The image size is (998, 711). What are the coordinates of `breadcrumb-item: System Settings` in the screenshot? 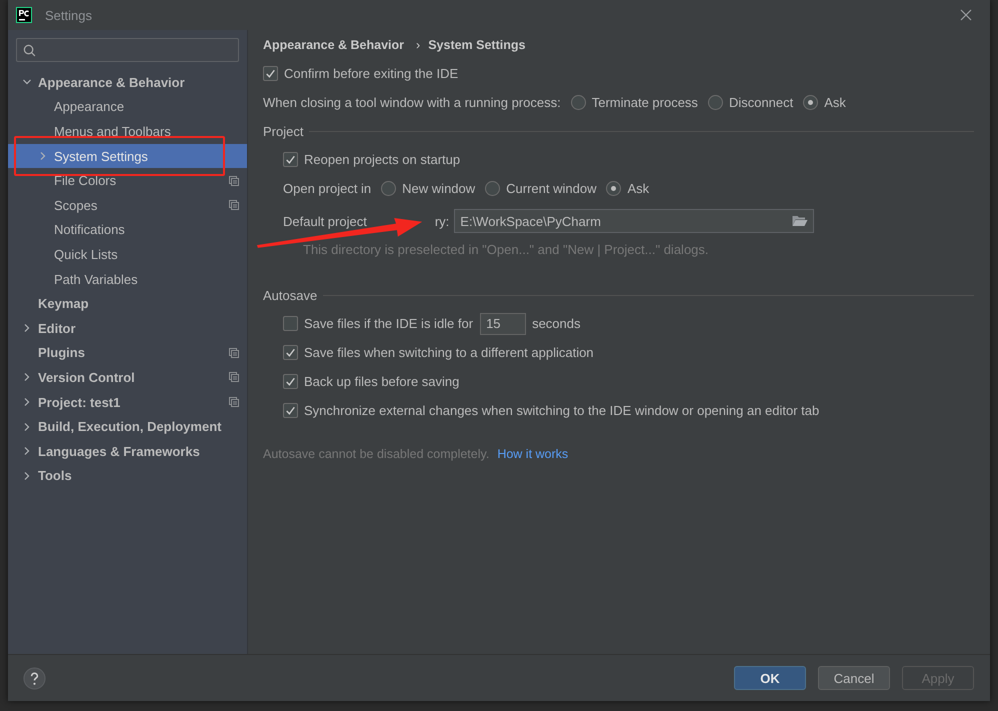 It's located at (477, 45).